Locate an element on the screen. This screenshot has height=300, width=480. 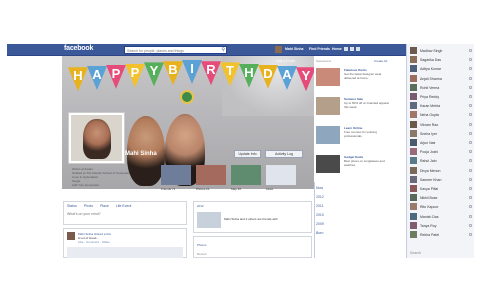
friend-name: Madhav Singh is located at coordinates (431, 51).